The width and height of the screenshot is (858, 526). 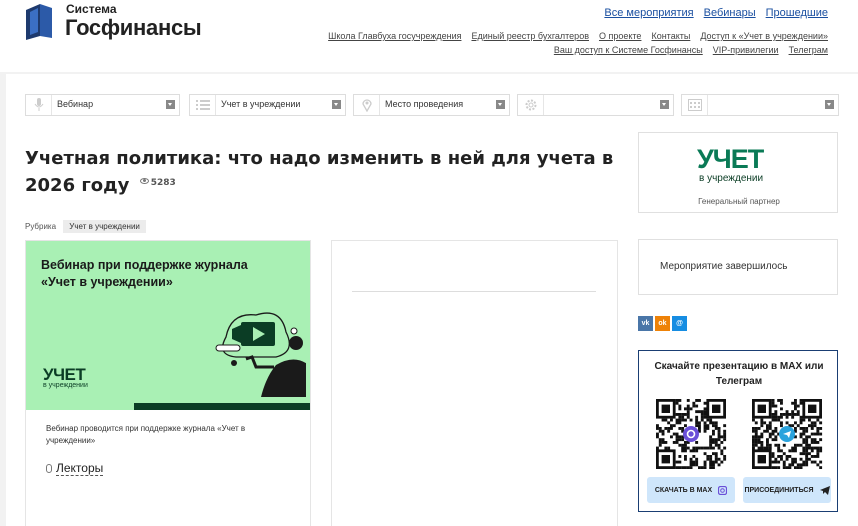 What do you see at coordinates (424, 104) in the screenshot?
I see `filter-location-value: Место проведения` at bounding box center [424, 104].